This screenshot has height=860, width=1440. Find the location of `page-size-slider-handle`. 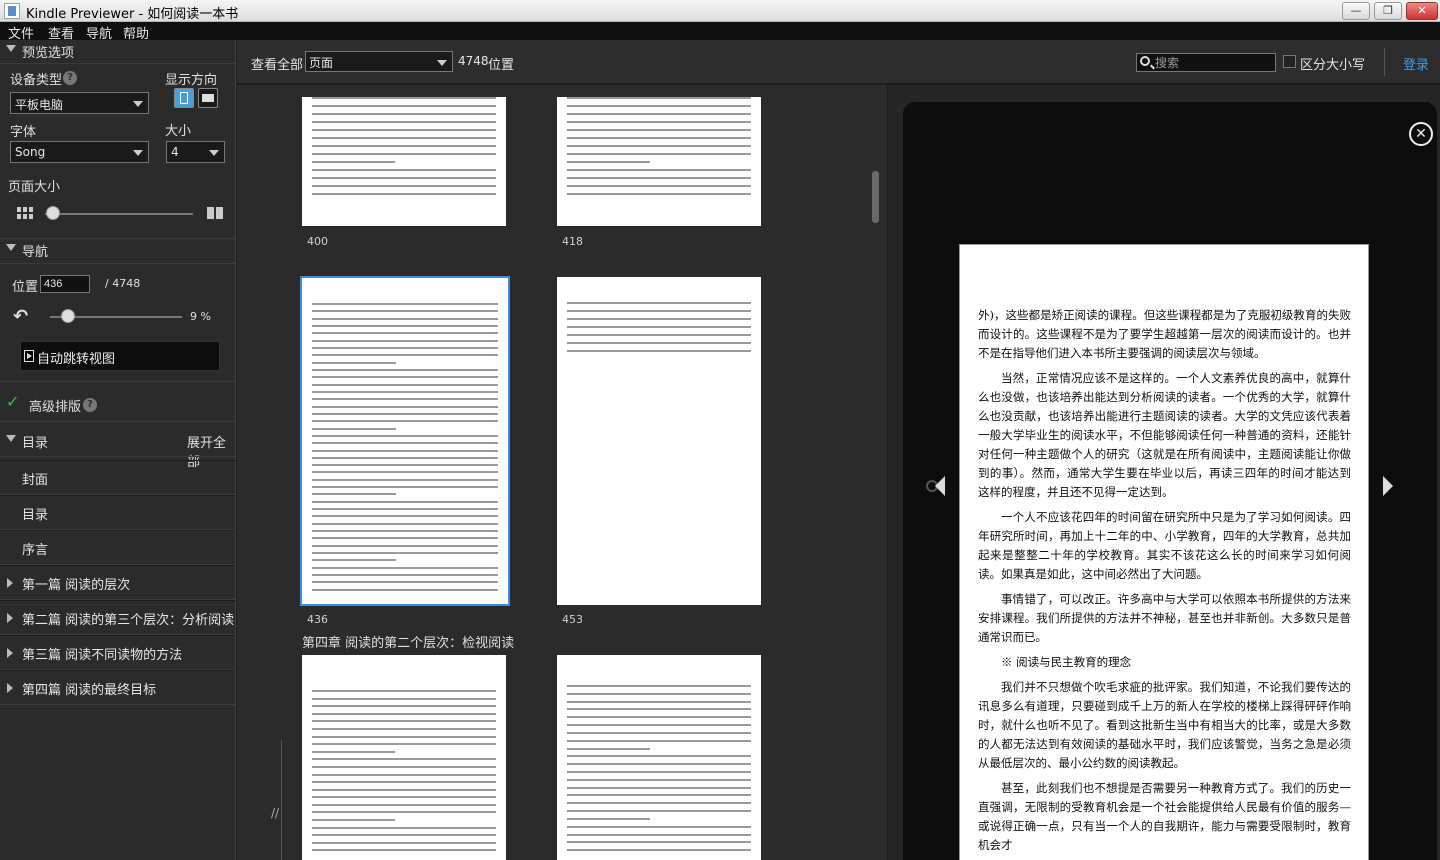

page-size-slider-handle is located at coordinates (53, 213).